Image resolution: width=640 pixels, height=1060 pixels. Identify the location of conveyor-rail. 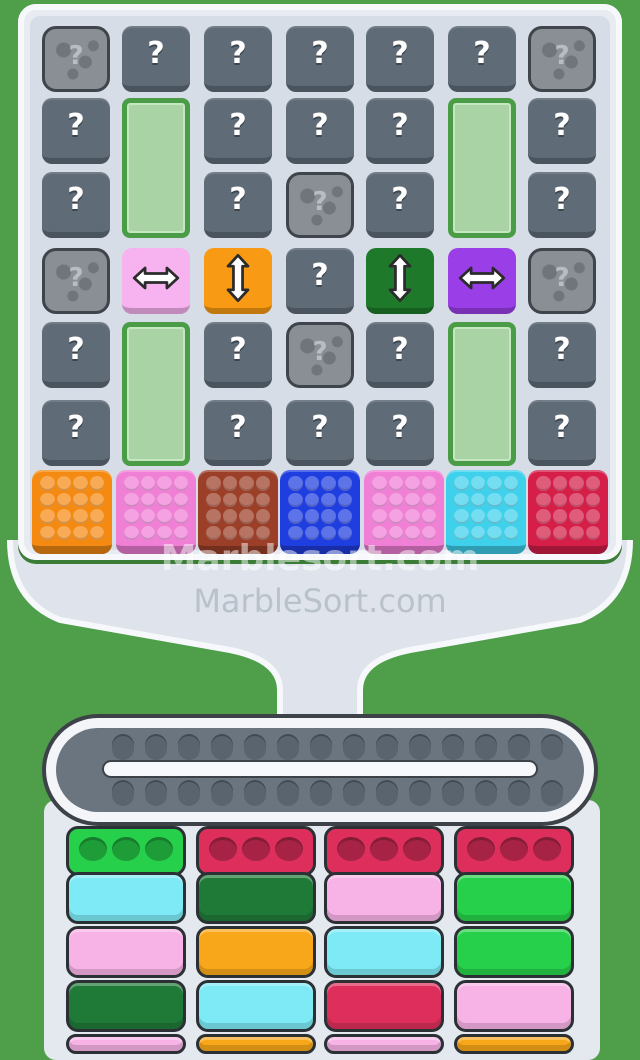
(320, 769).